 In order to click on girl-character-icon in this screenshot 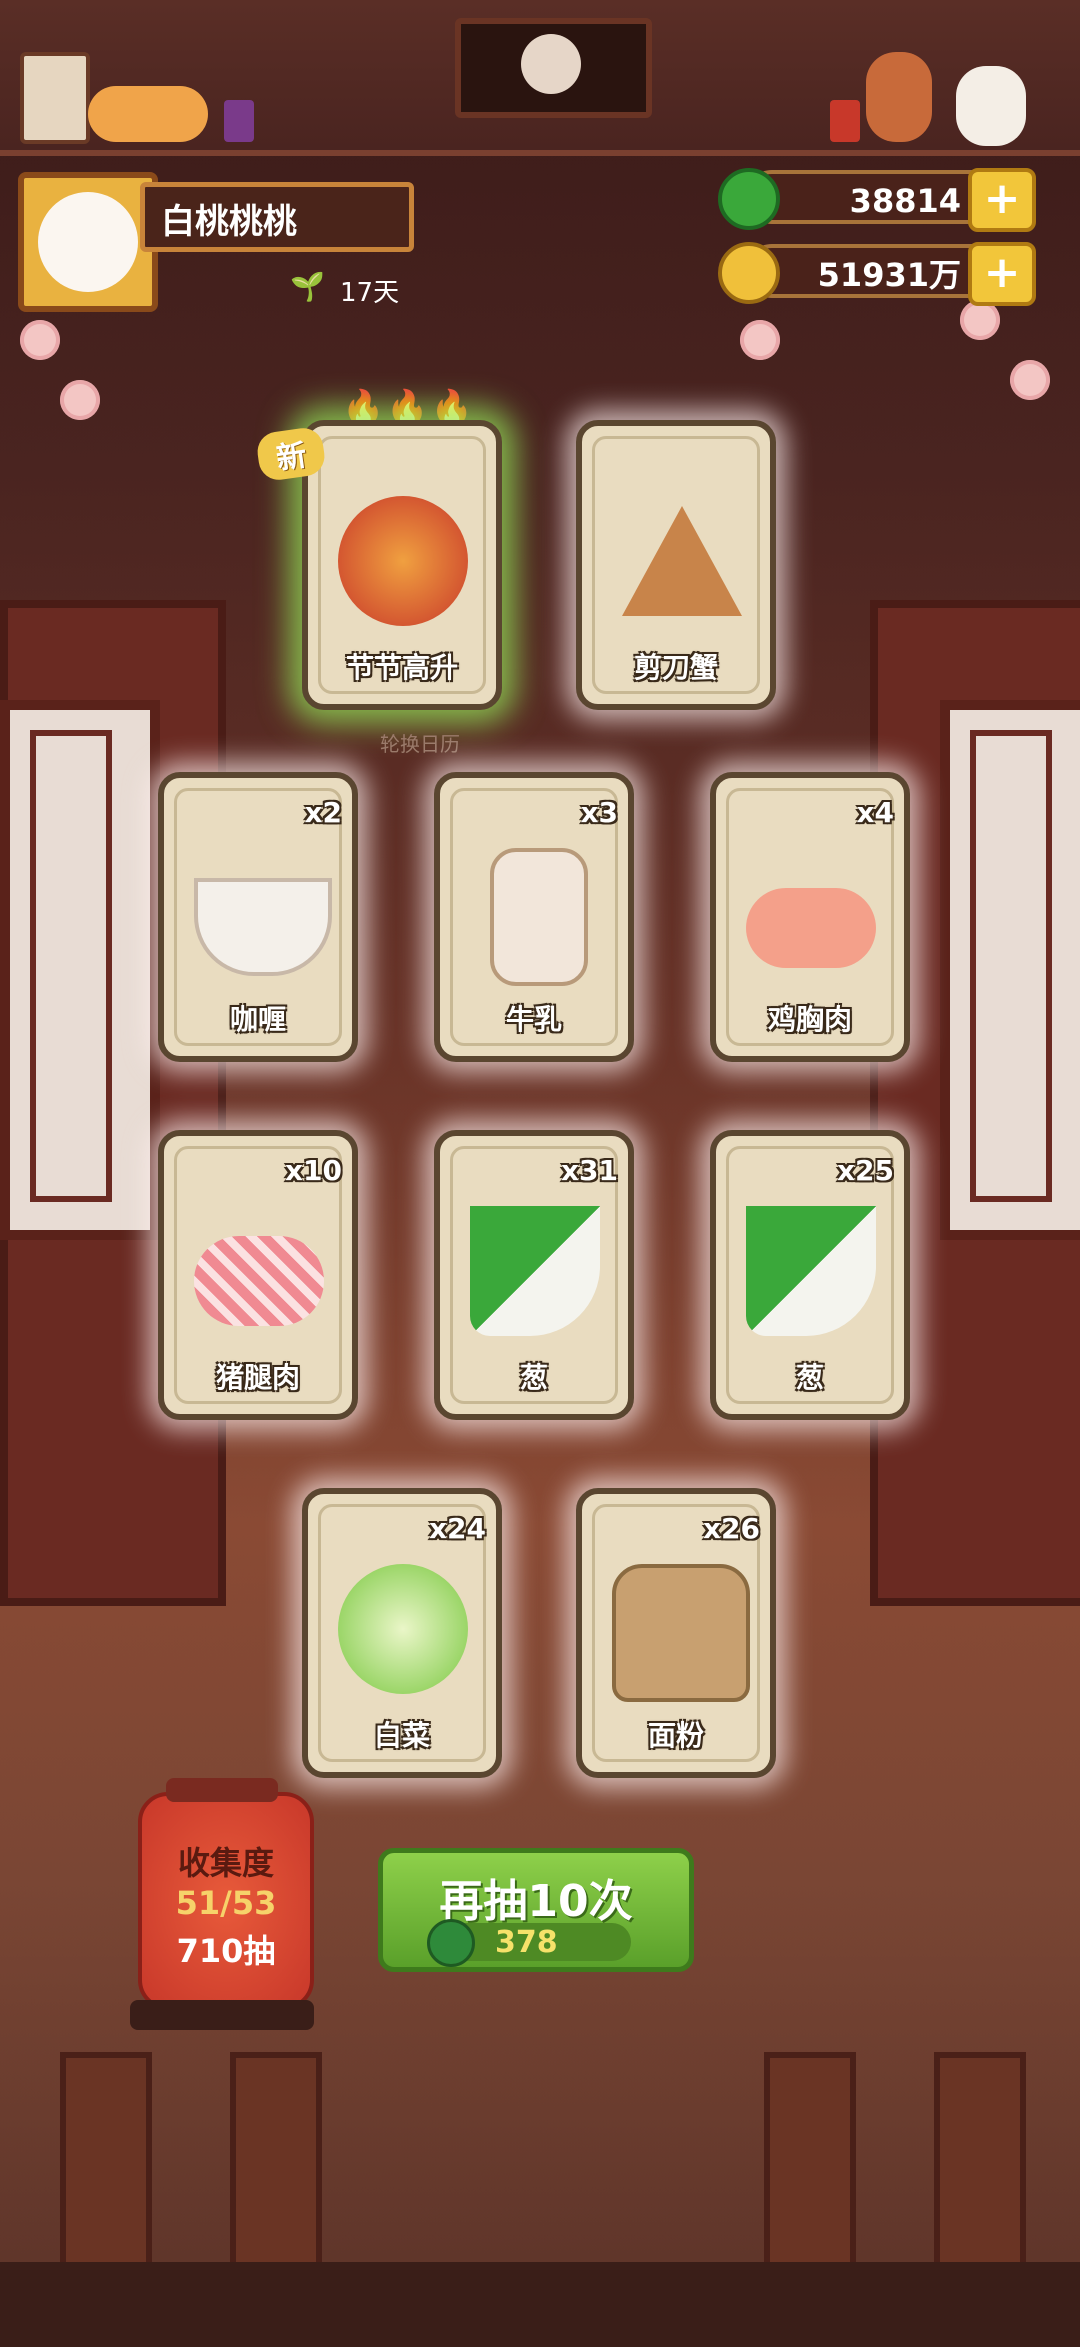, I will do `click(899, 97)`.